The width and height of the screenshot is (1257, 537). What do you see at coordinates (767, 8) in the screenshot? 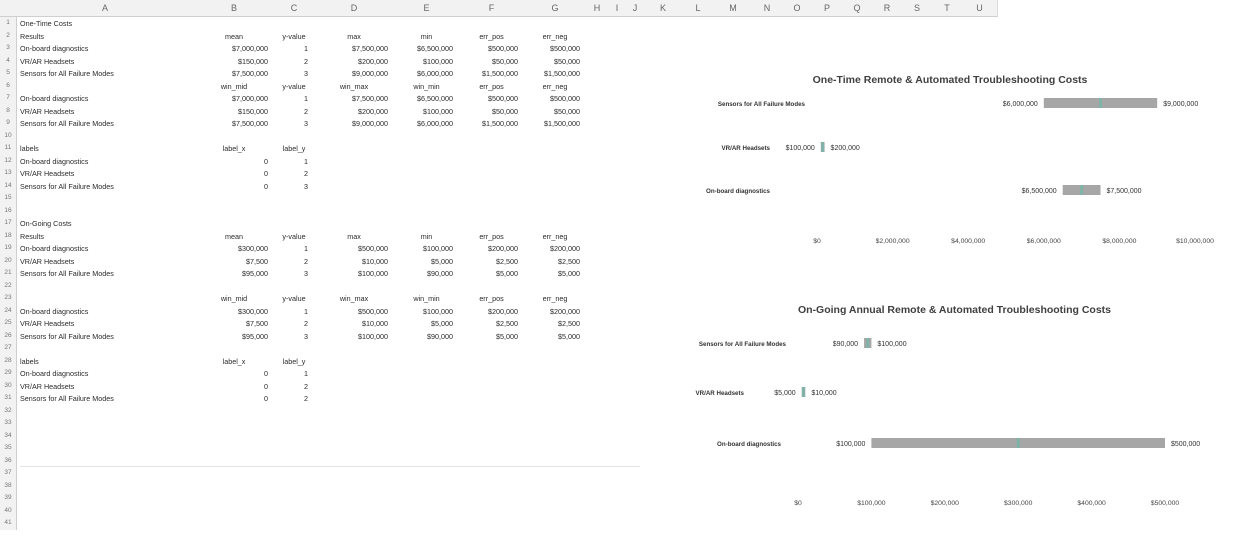
I see `column-header-n: N` at bounding box center [767, 8].